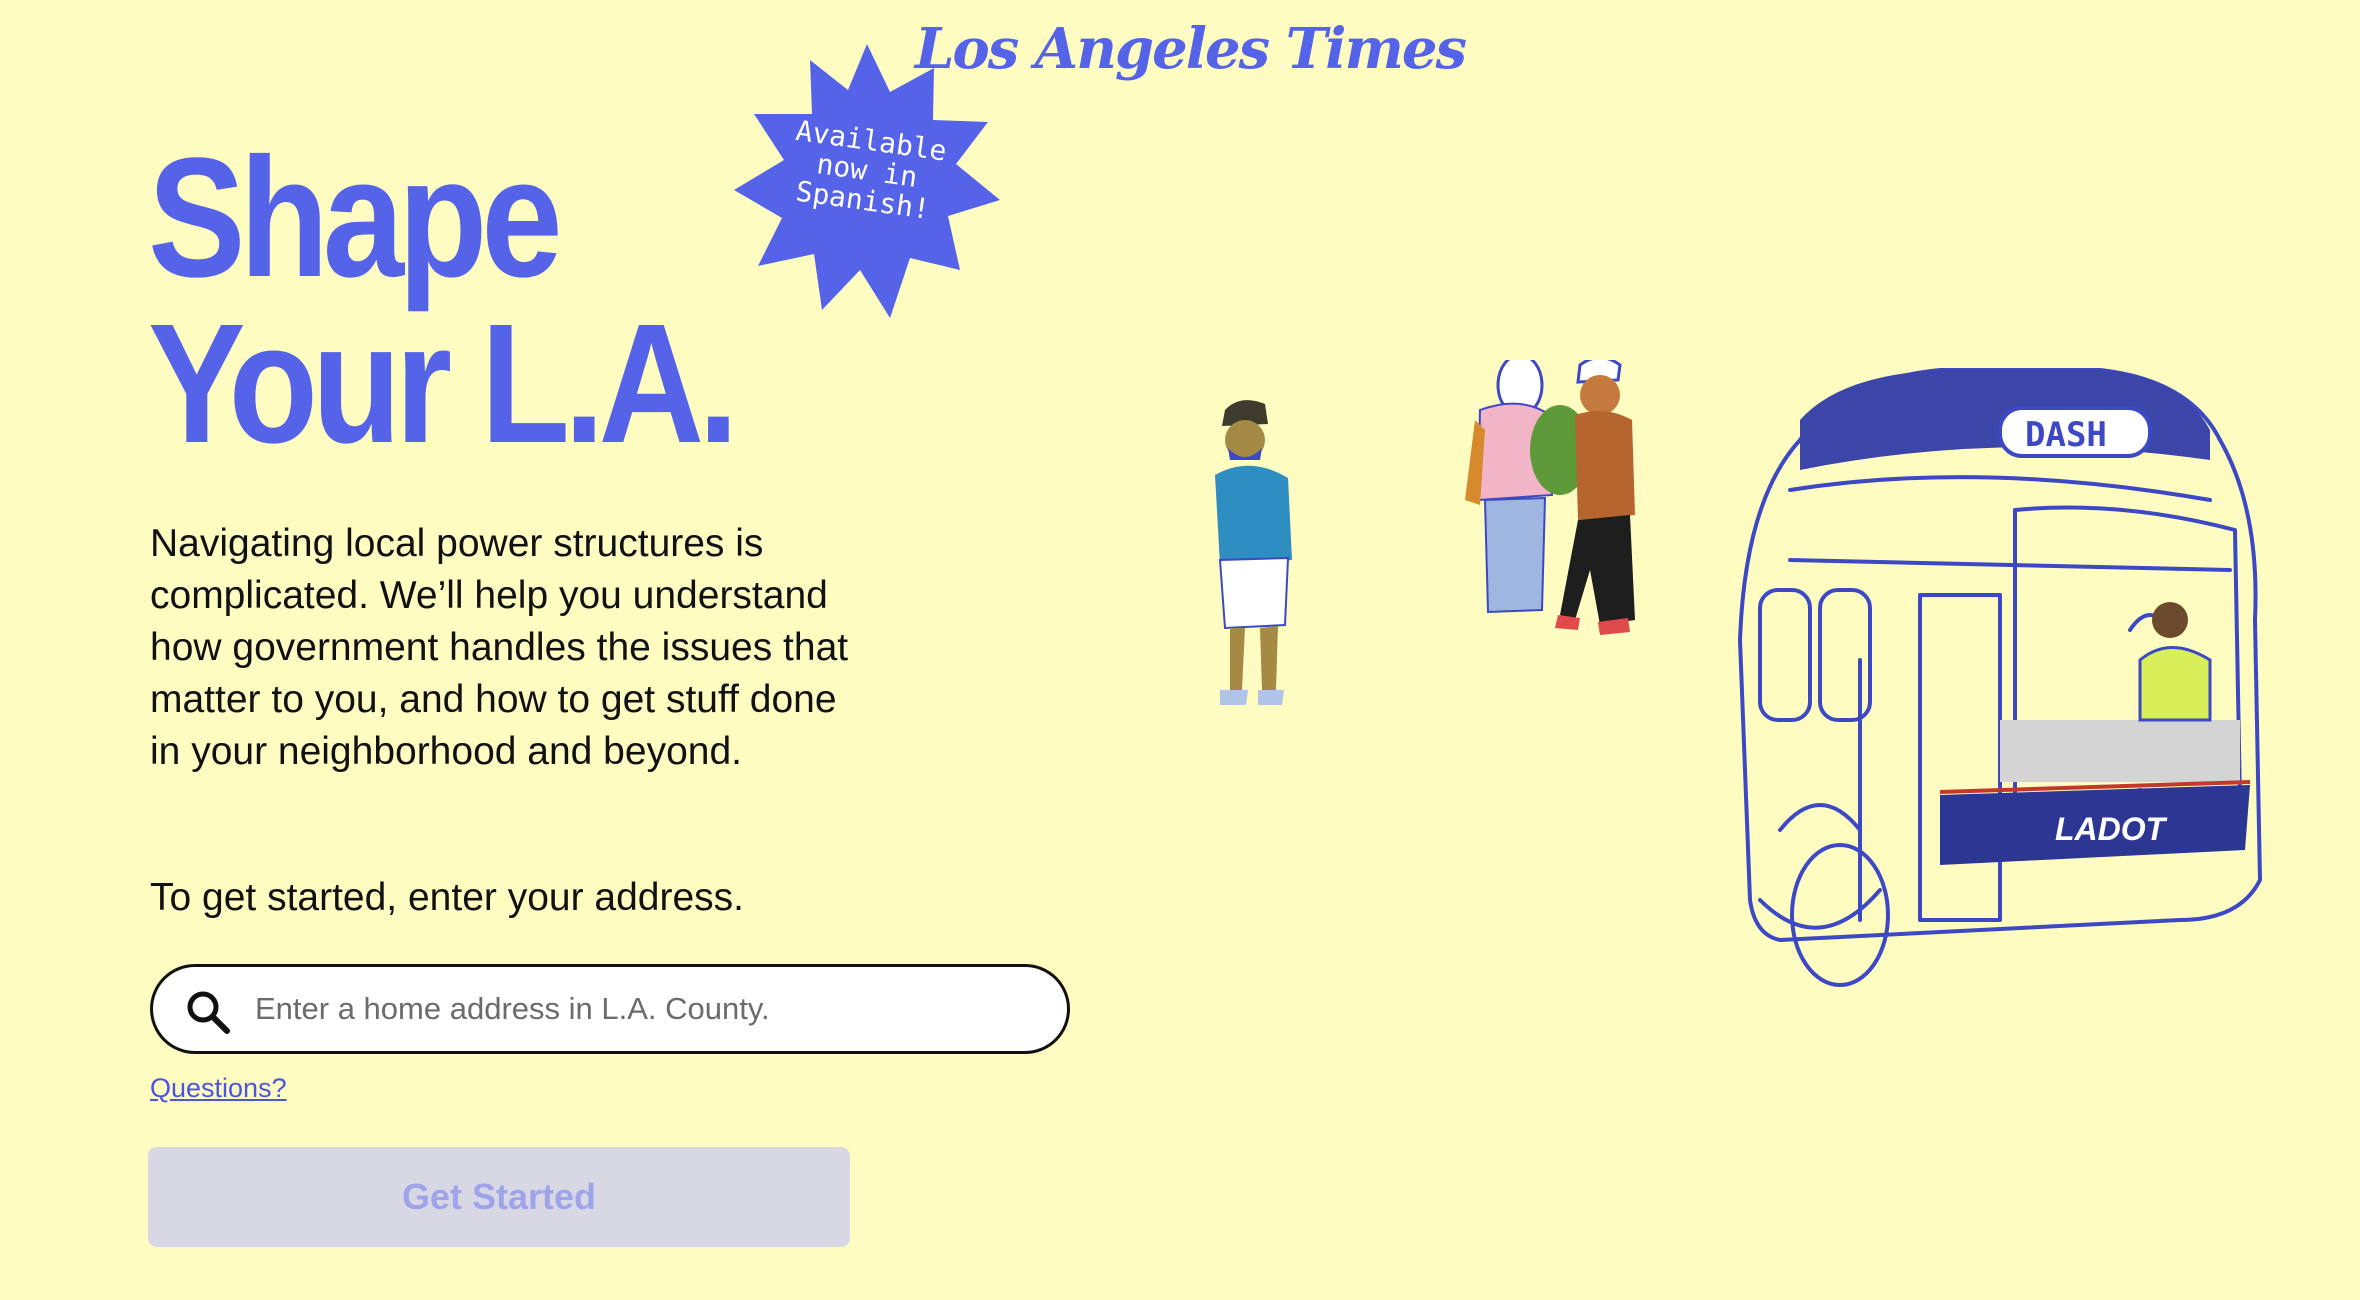 The width and height of the screenshot is (2360, 1300). What do you see at coordinates (2175, 662) in the screenshot?
I see `bus-driver` at bounding box center [2175, 662].